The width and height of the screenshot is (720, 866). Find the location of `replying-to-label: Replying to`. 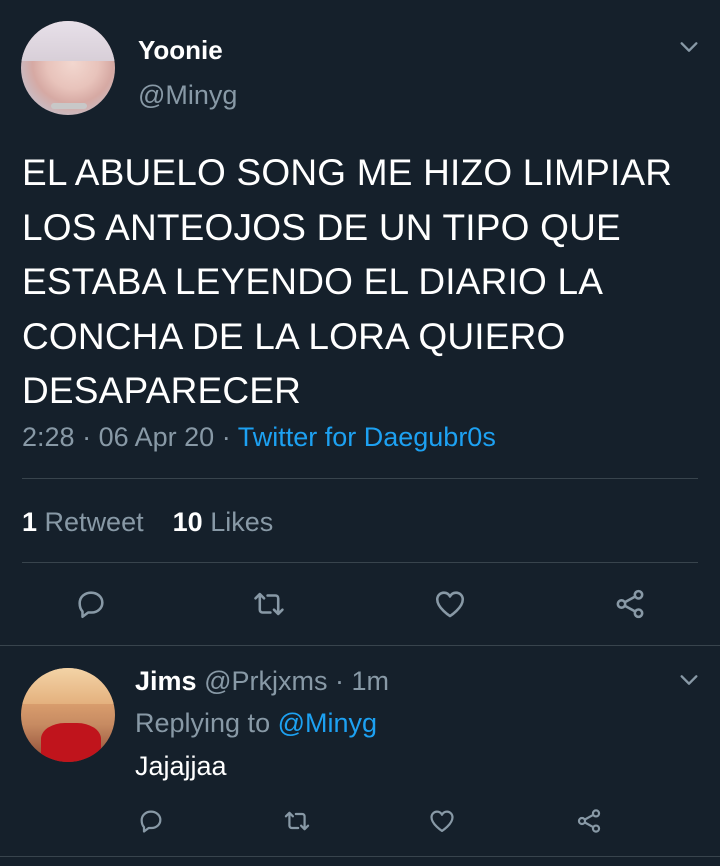

replying-to-label: Replying to is located at coordinates (203, 723).